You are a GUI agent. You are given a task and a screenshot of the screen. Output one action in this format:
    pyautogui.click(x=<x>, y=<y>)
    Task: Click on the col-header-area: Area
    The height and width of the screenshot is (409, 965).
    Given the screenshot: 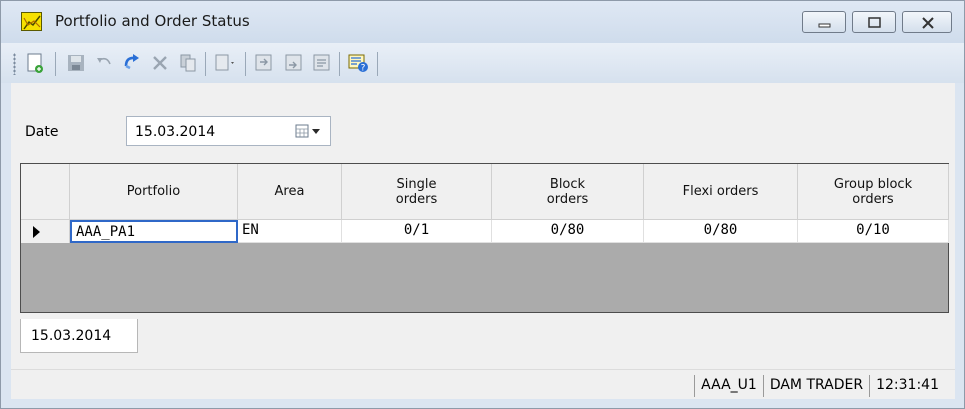 What is the action you would take?
    pyautogui.click(x=290, y=192)
    